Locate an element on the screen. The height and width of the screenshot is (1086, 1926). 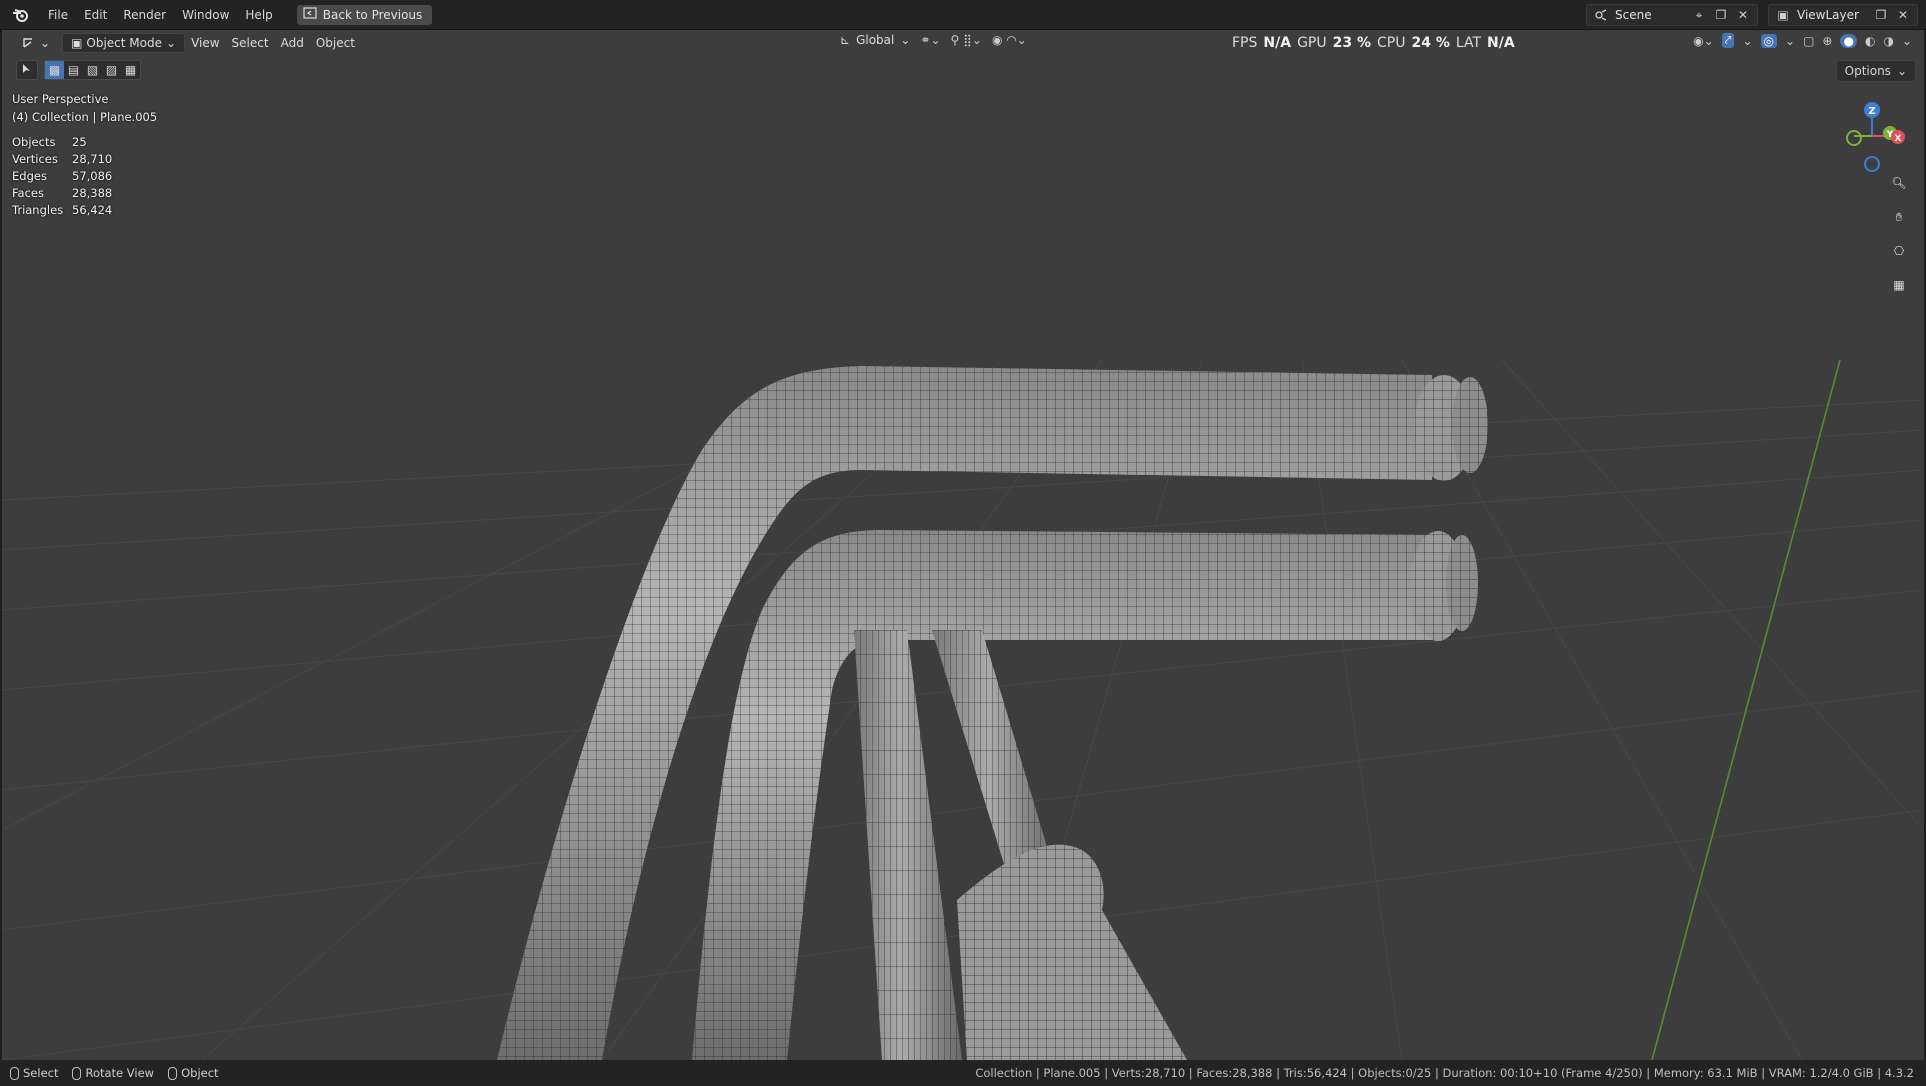
select-intersect-icon: ▦ is located at coordinates (130, 70).